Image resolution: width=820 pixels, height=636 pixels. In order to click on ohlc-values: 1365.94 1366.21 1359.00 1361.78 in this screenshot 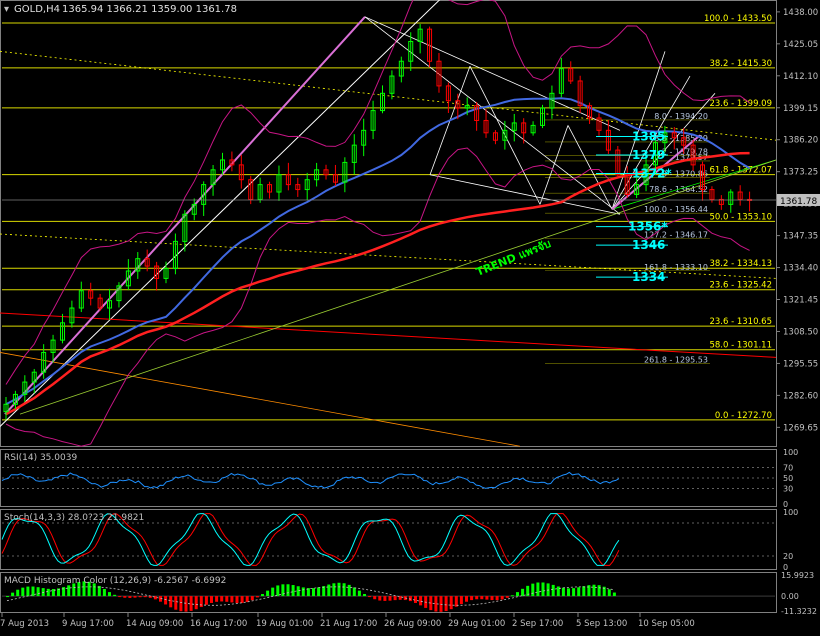, I will do `click(149, 9)`.